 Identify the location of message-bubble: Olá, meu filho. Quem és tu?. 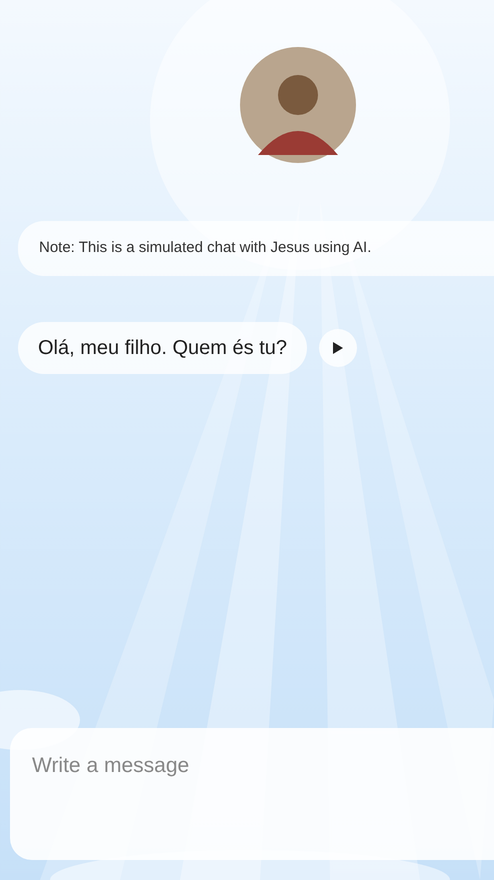
(163, 348).